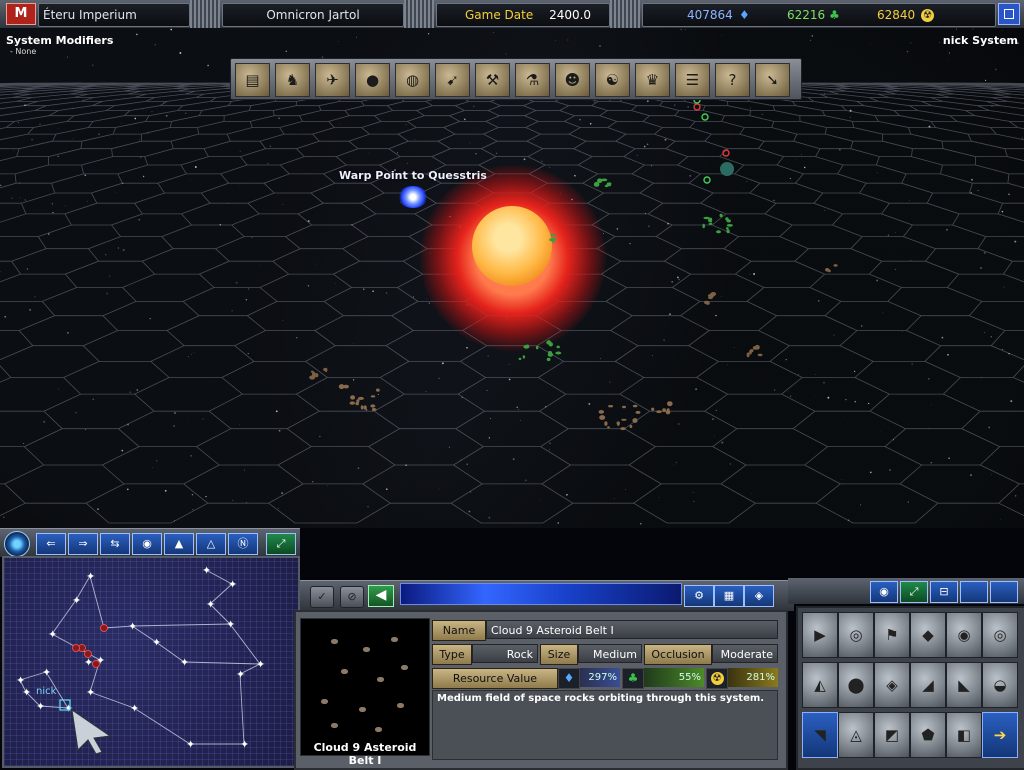  Describe the element at coordinates (772, 80) in the screenshot. I see `end-turn-button: ➘` at that location.